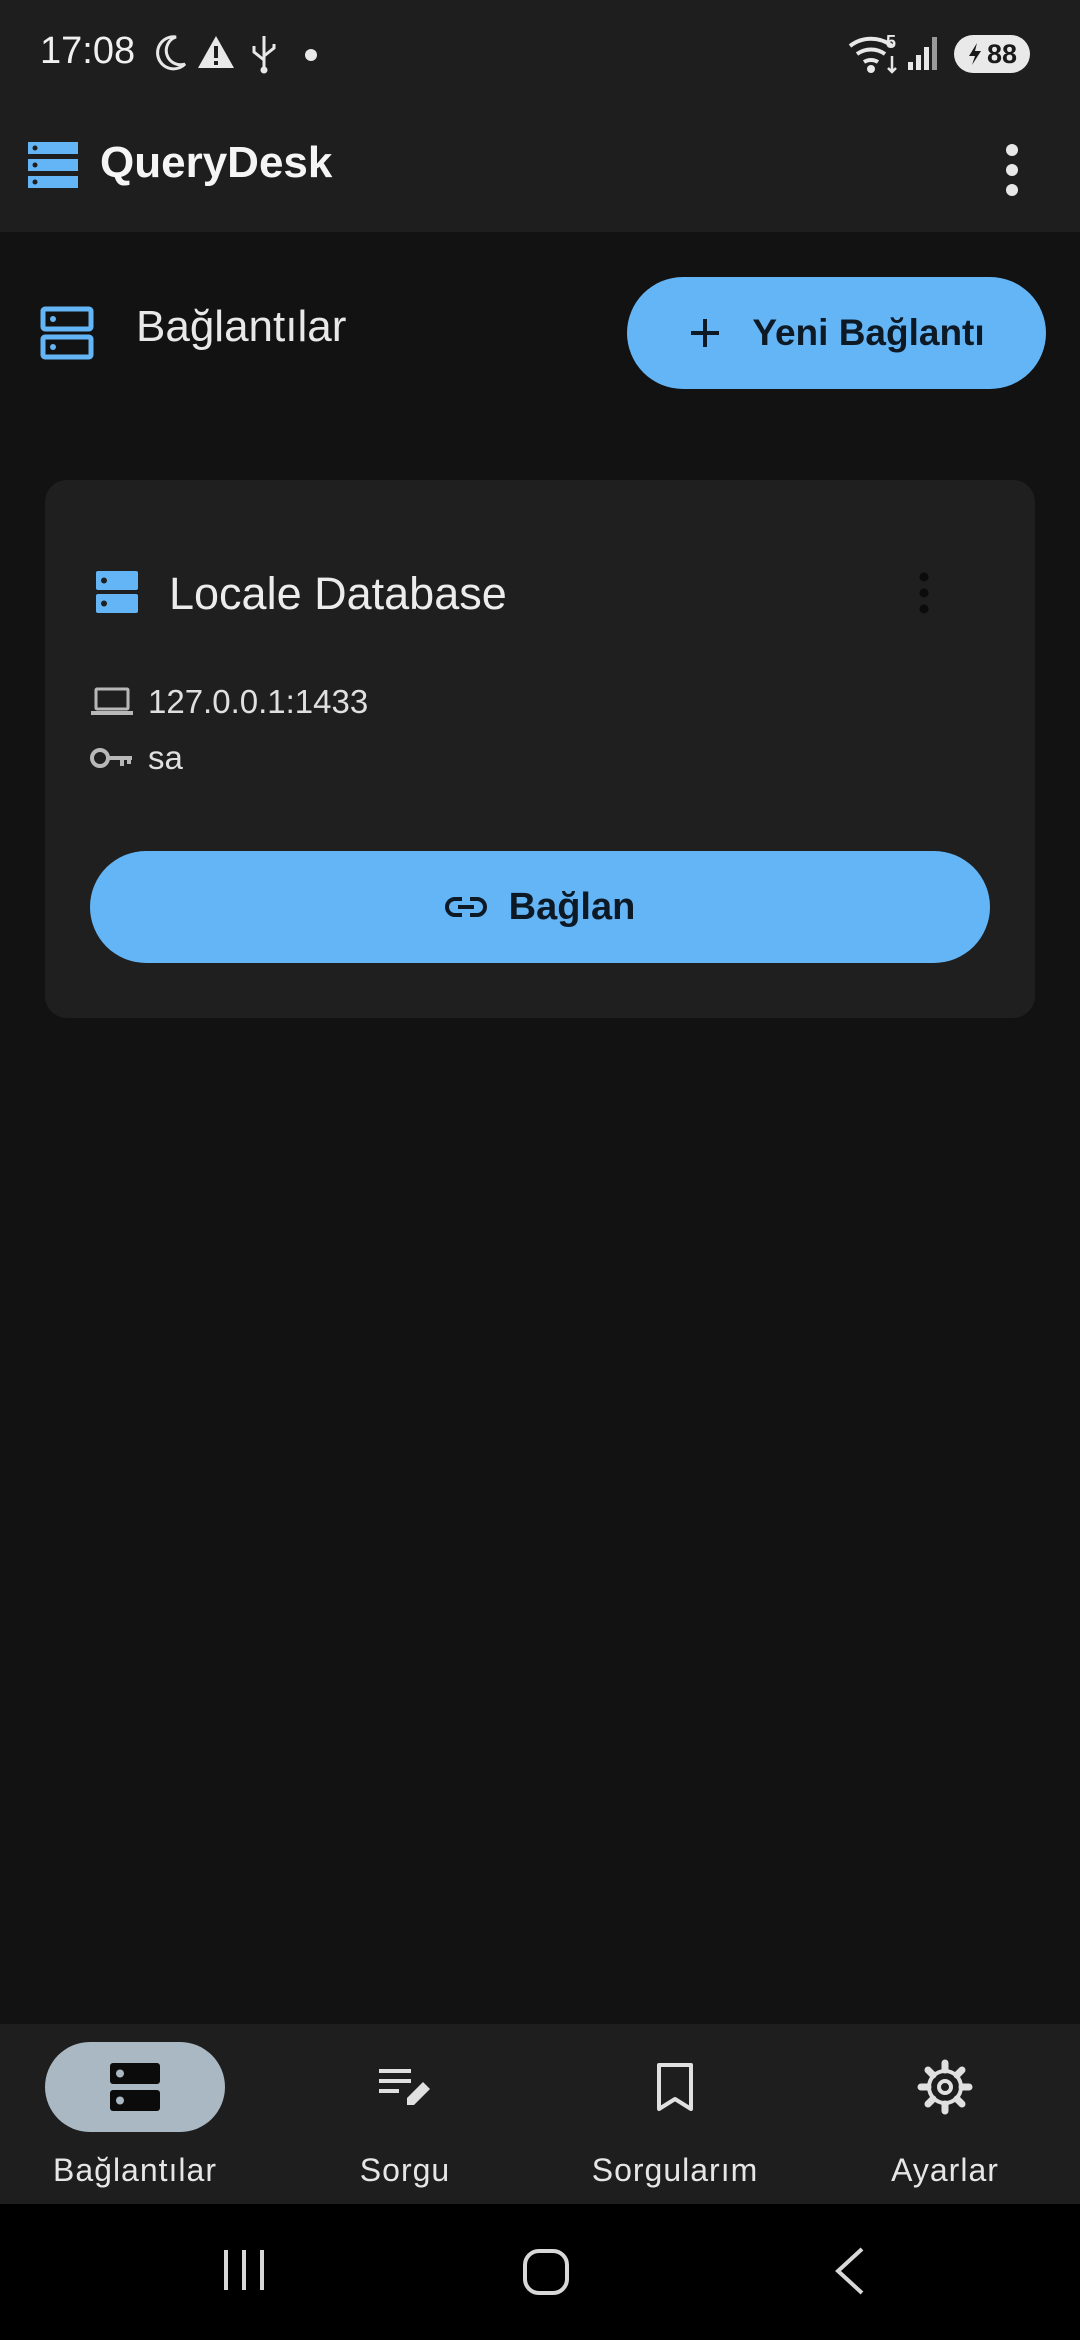 The height and width of the screenshot is (2340, 1080). Describe the element at coordinates (924, 593) in the screenshot. I see `connection-more-vert-icon` at that location.